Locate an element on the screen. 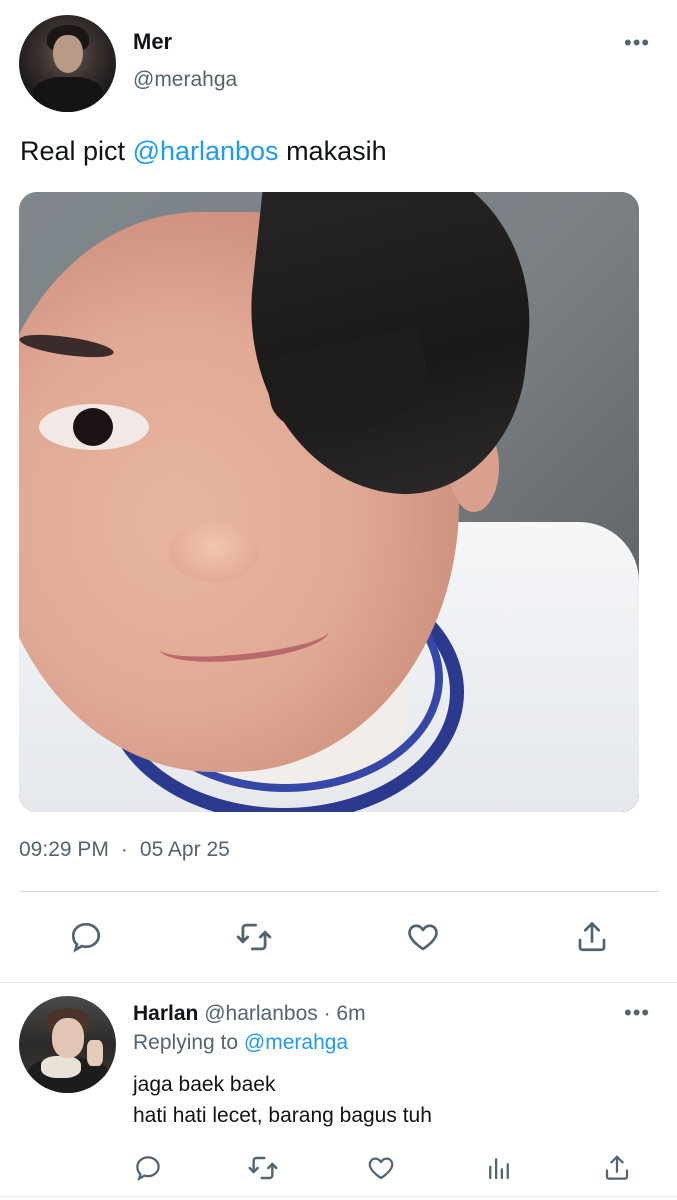  author-name: Mer is located at coordinates (152, 42).